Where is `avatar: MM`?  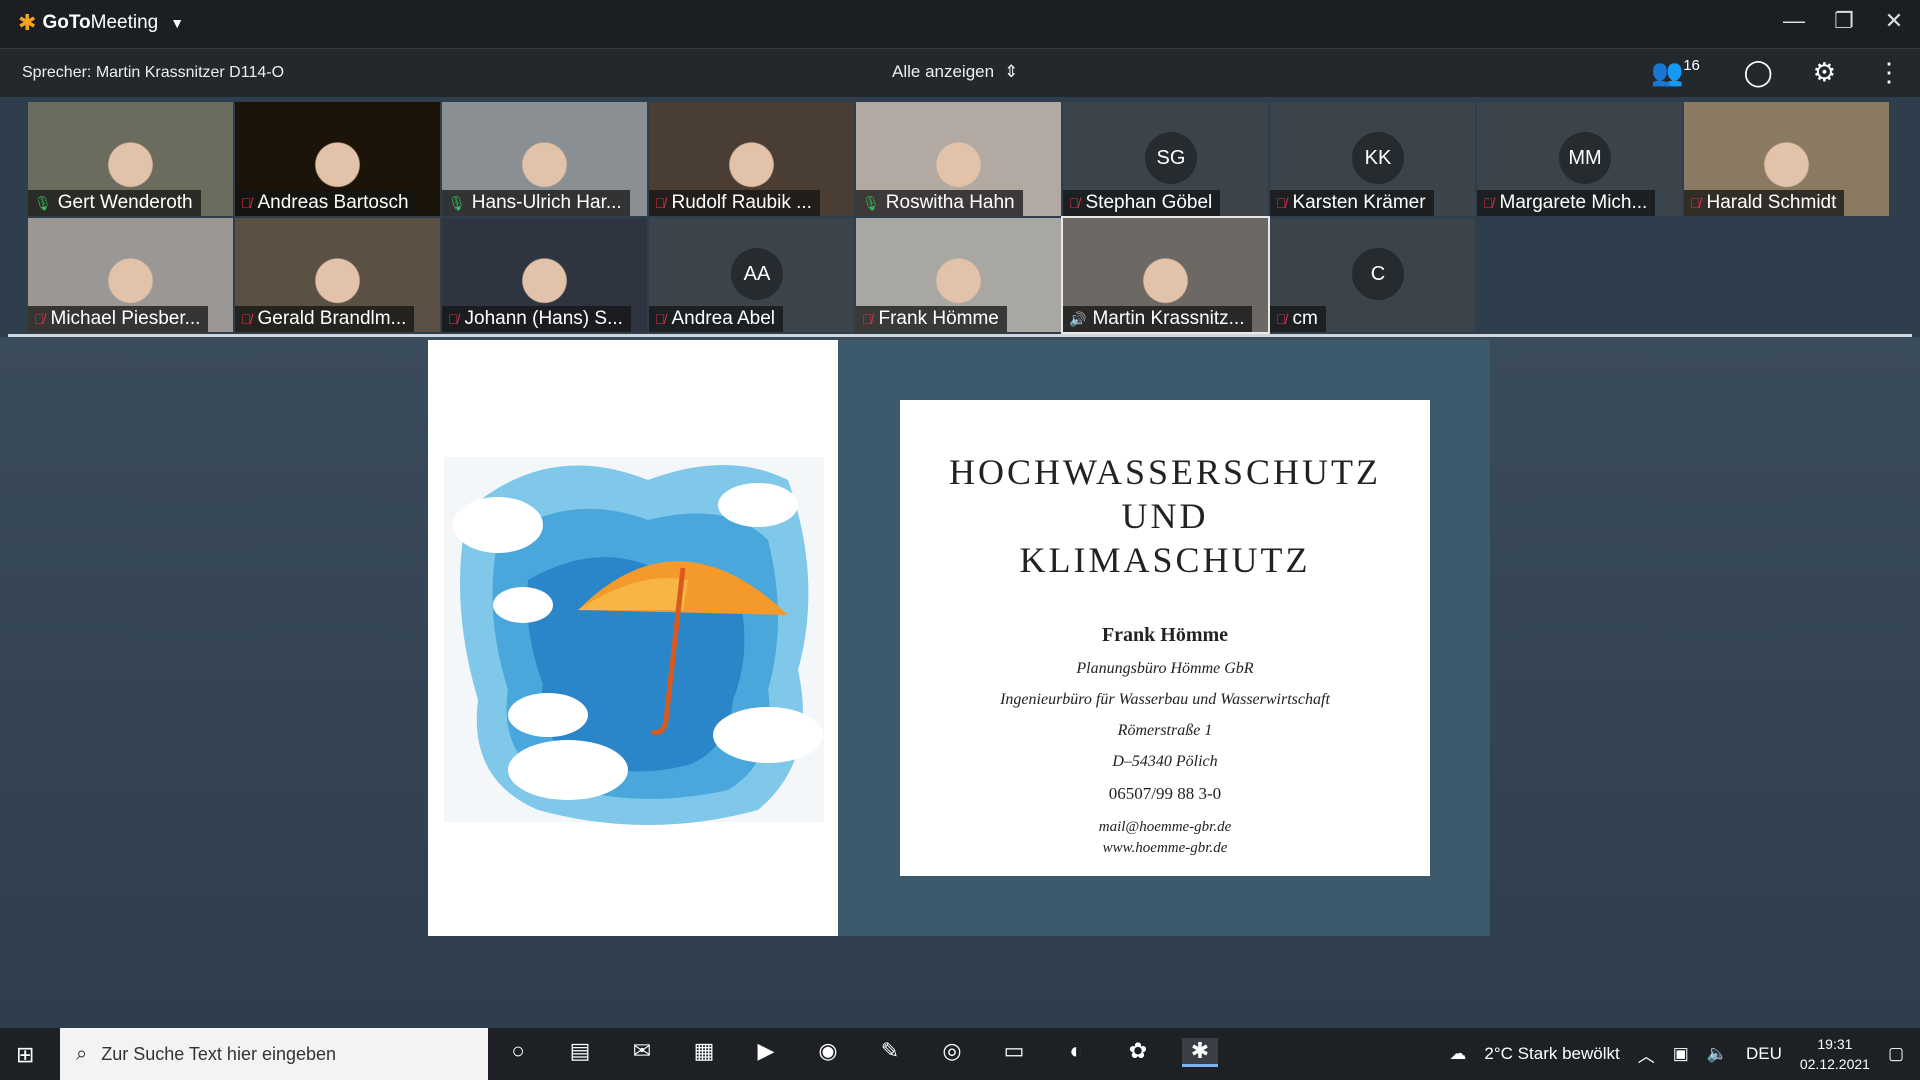 avatar: MM is located at coordinates (1585, 158).